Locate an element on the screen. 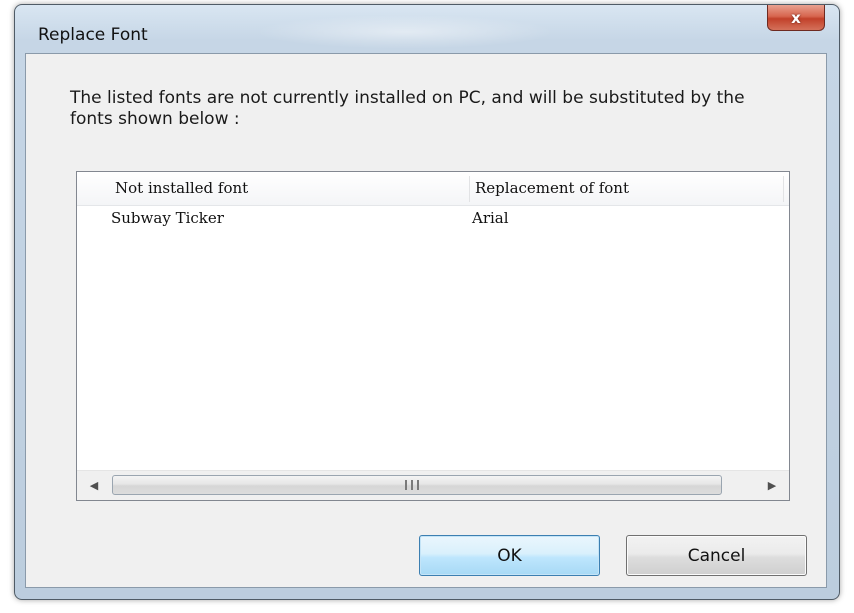  not-installed-font-cell: Subway Ticker is located at coordinates (167, 218).